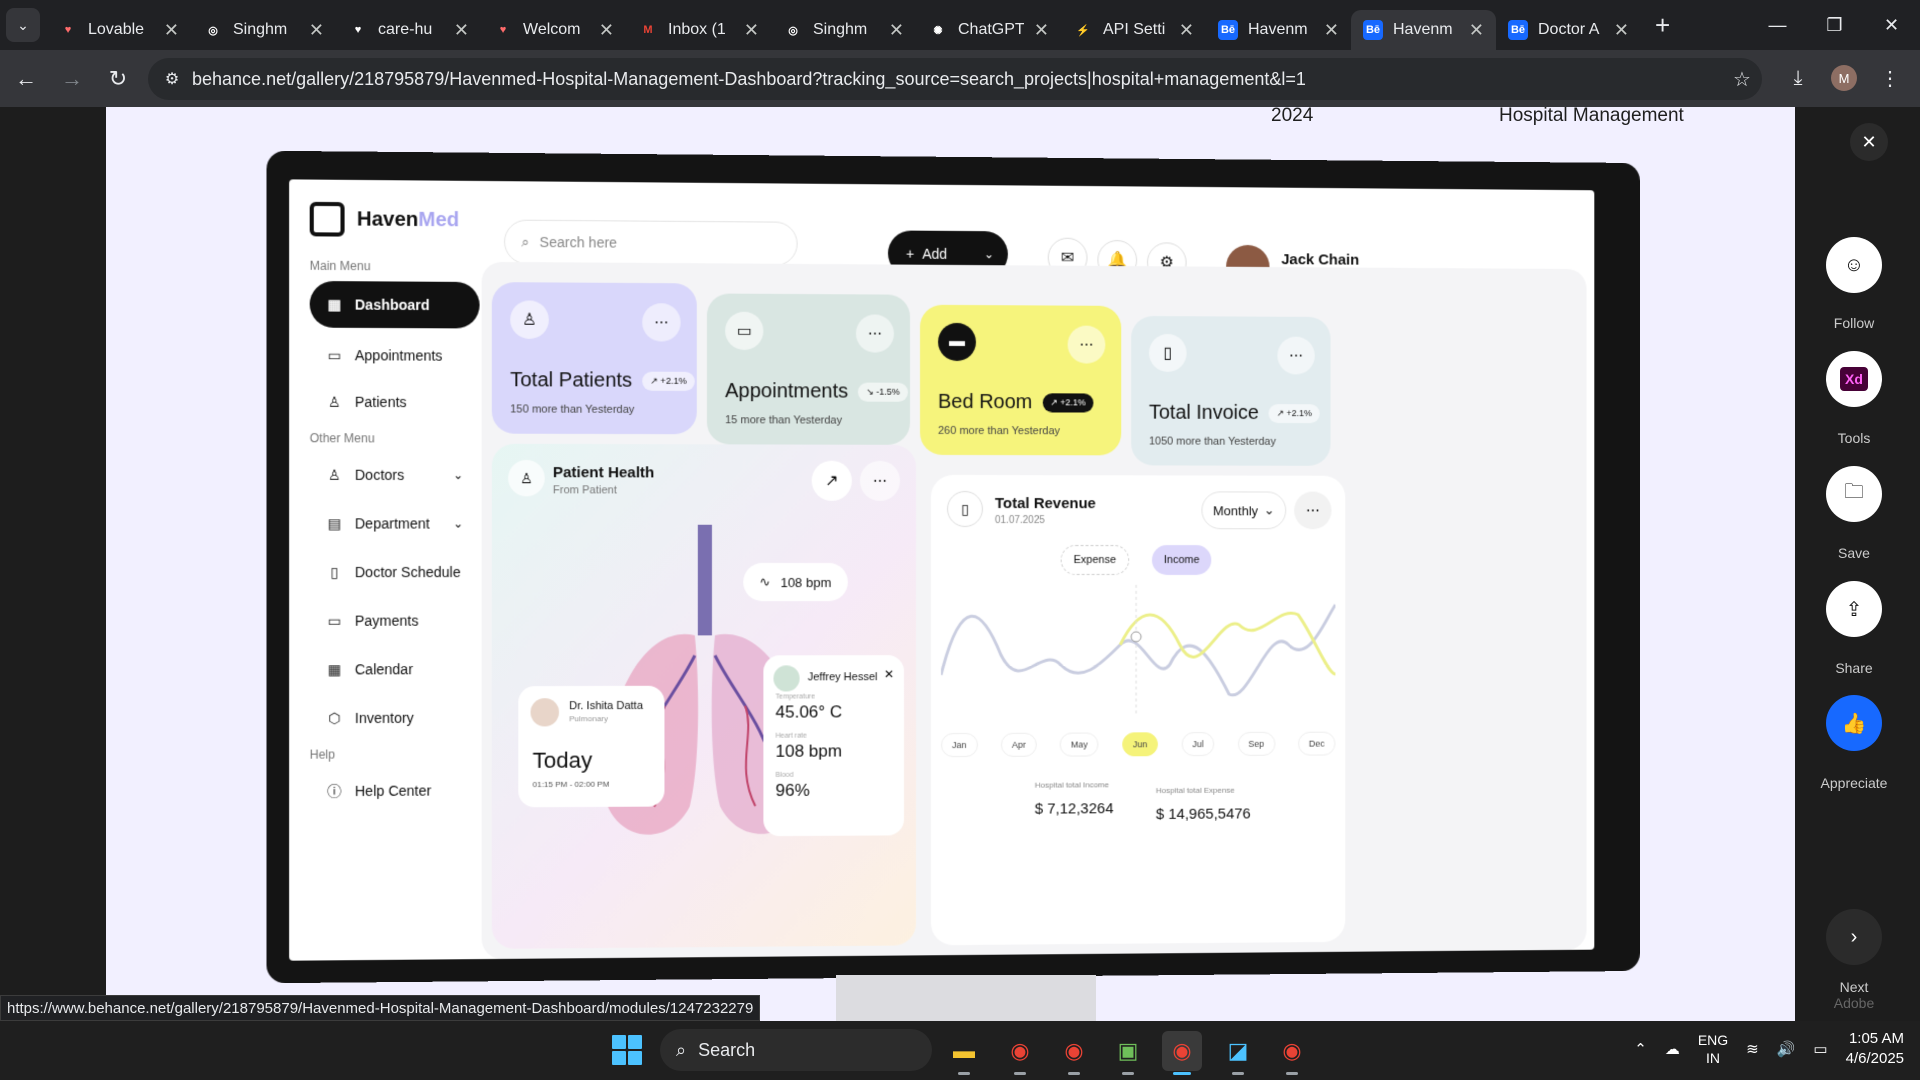  I want to click on windows-start-icon, so click(627, 1050).